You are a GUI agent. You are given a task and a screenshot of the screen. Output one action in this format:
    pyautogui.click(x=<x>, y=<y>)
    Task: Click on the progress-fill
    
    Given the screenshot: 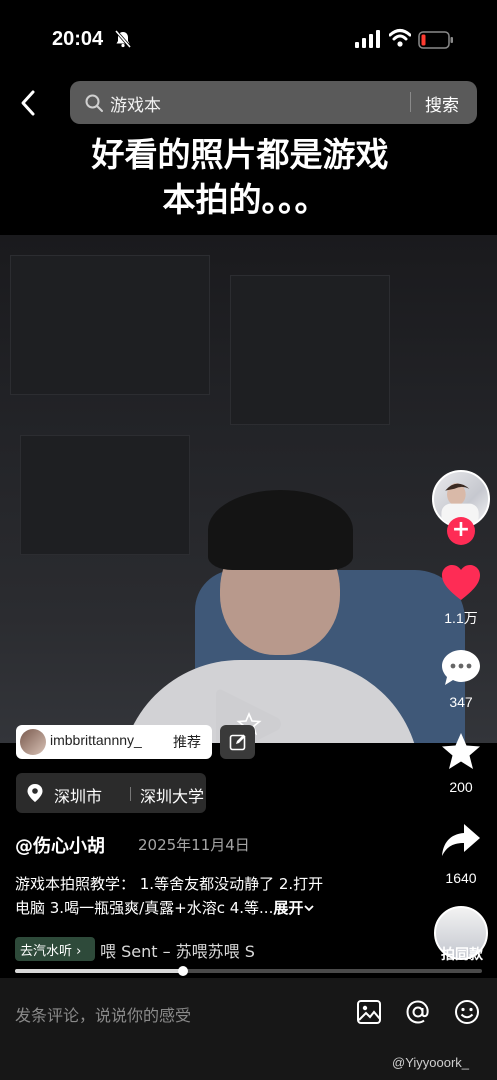 What is the action you would take?
    pyautogui.click(x=99, y=971)
    